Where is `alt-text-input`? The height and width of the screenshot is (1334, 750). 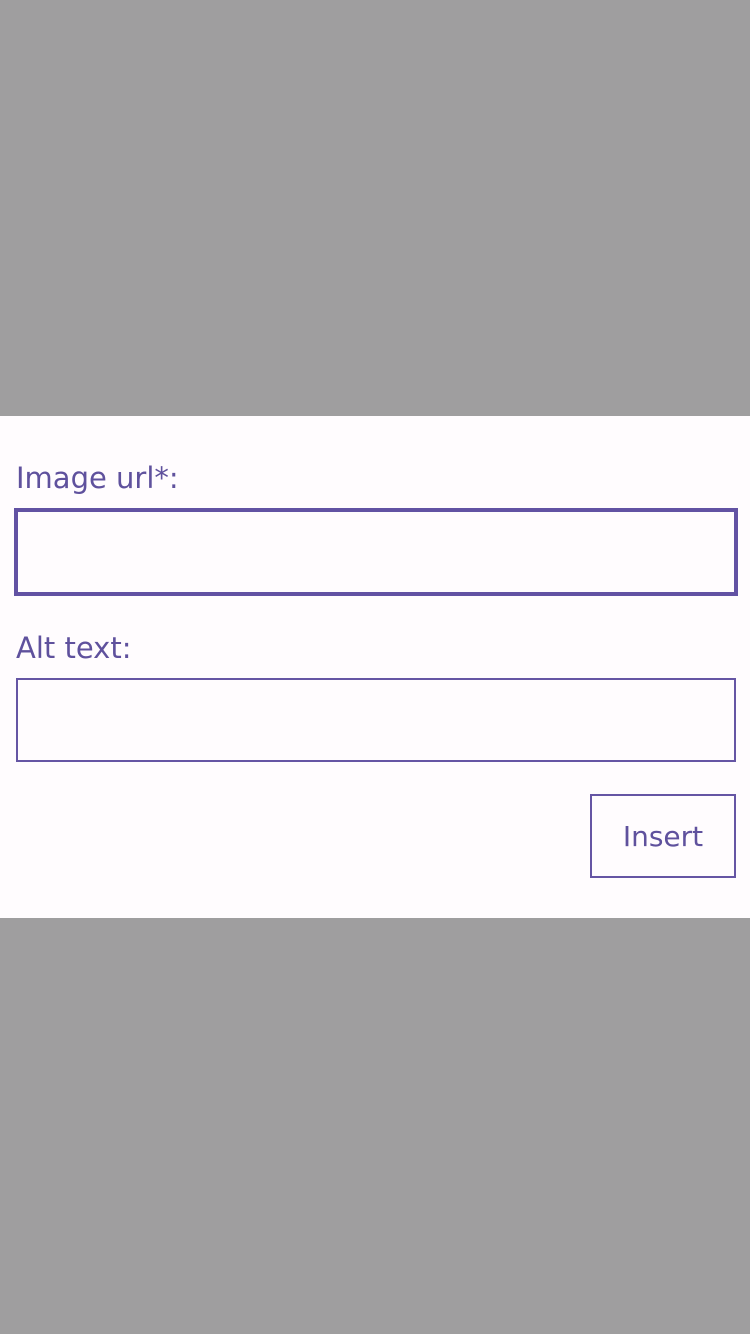 alt-text-input is located at coordinates (376, 720).